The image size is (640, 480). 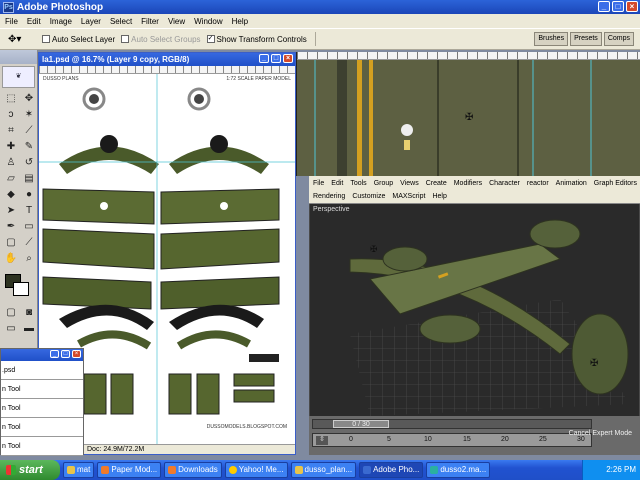 I want to click on hand-tool-icon: ✋, so click(x=11, y=259).